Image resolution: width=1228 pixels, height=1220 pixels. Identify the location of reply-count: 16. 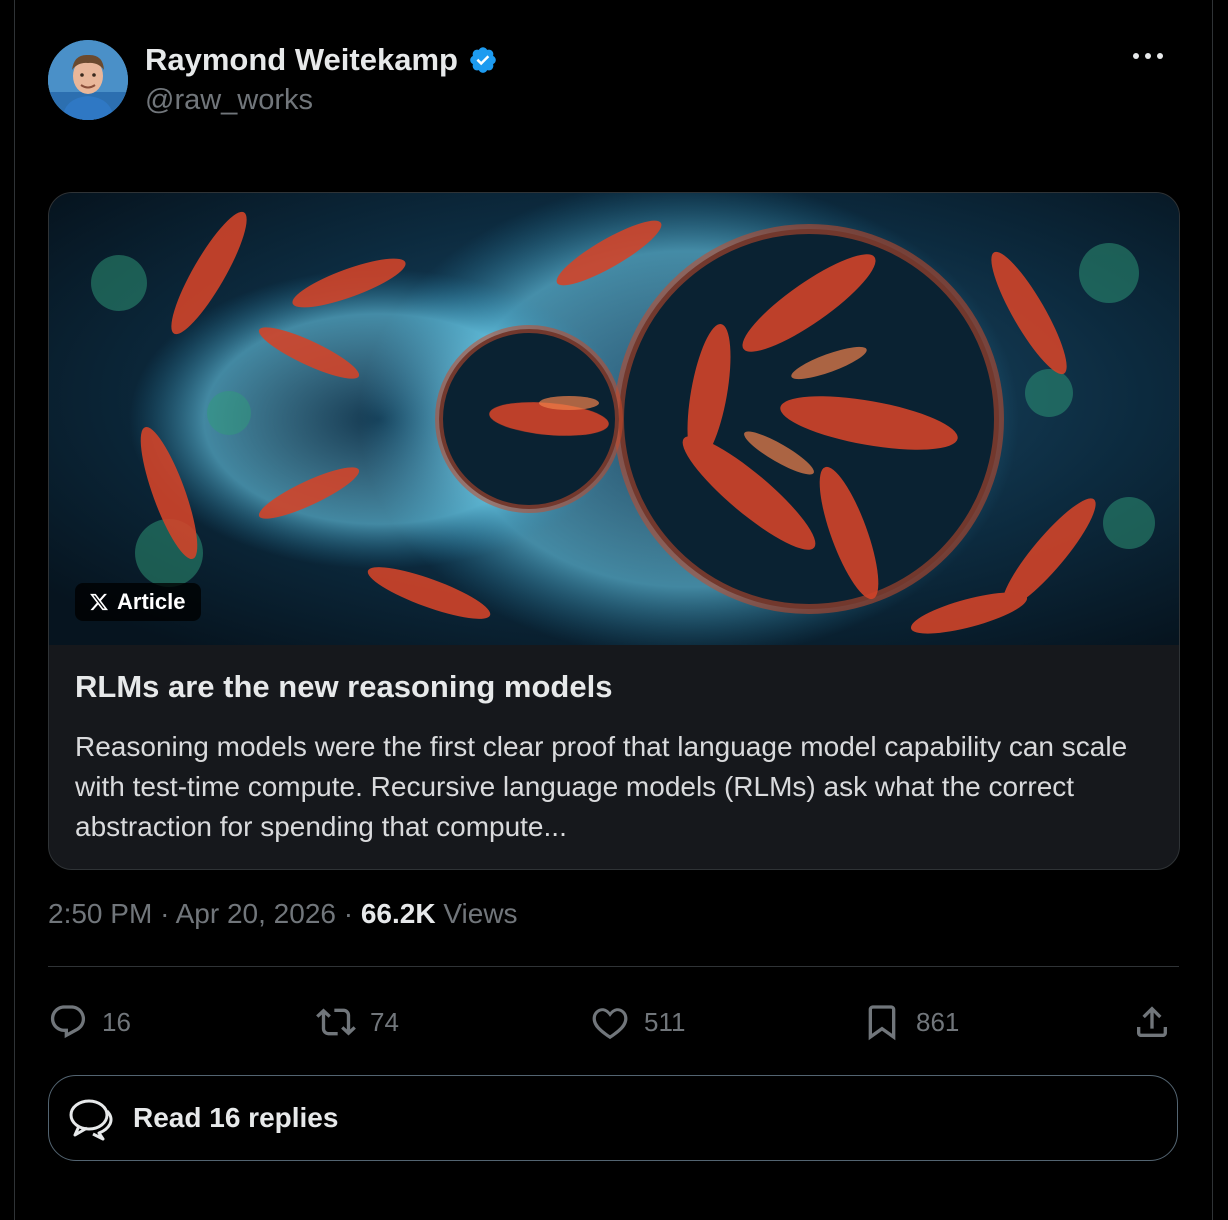
(116, 1021).